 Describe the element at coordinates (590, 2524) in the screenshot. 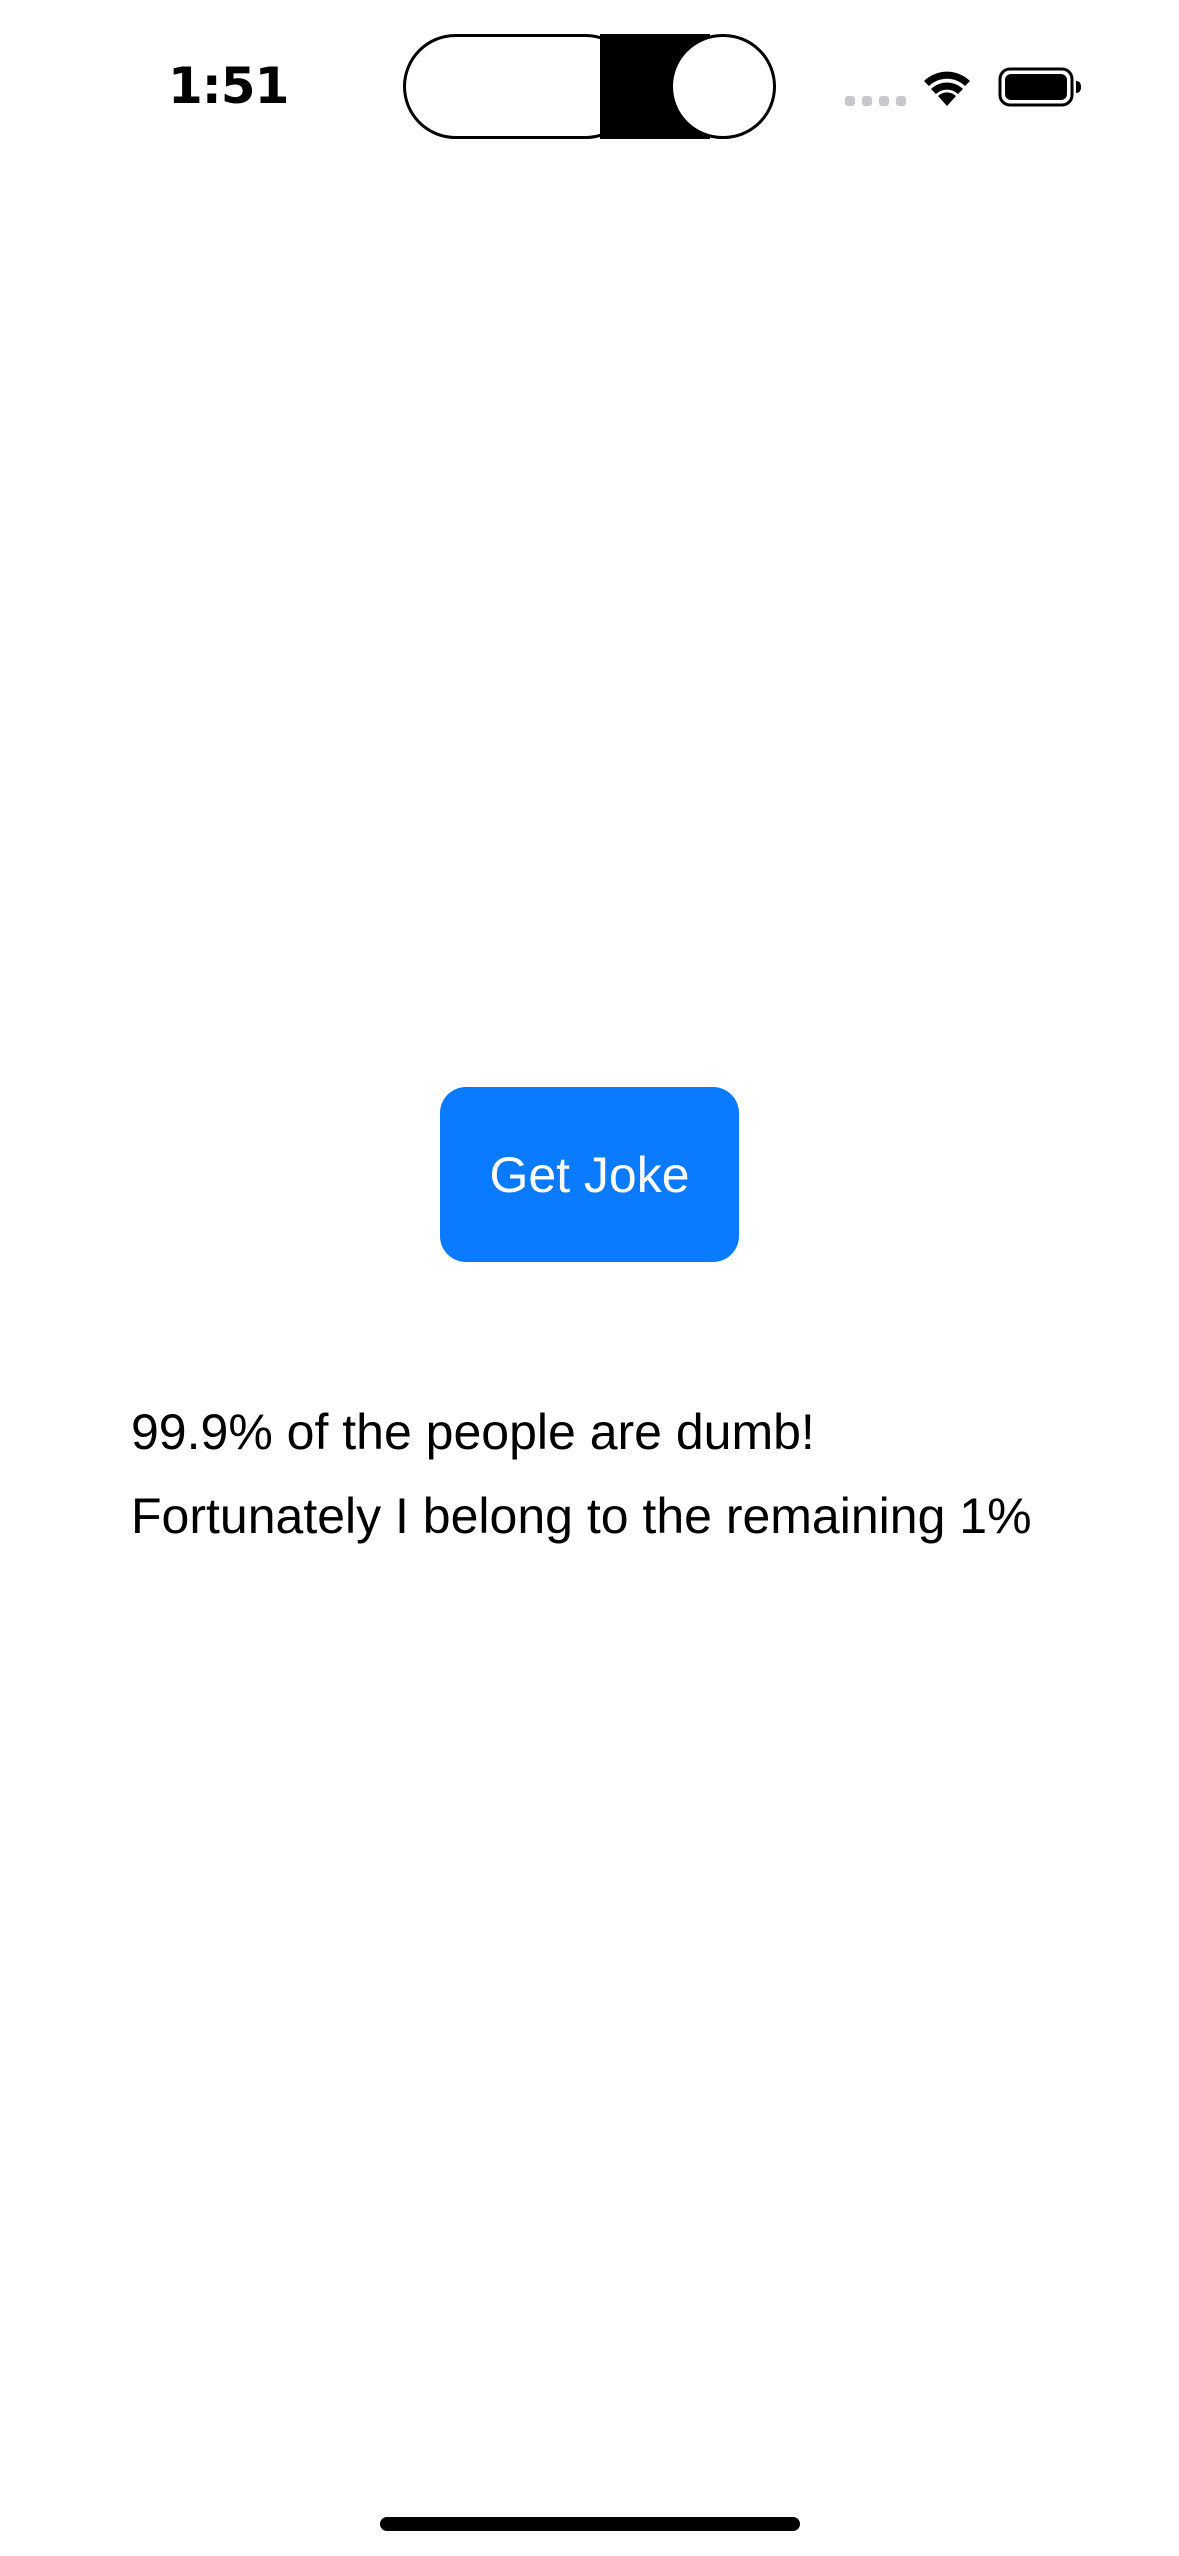

I see `home-indicator` at that location.